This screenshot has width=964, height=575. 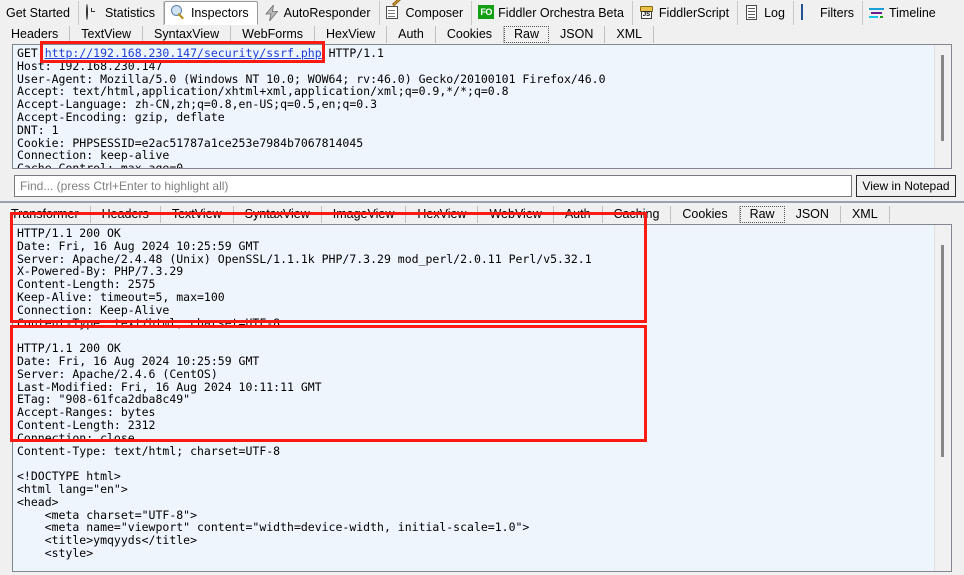 What do you see at coordinates (774, 12) in the screenshot?
I see `tab-log-label: Log` at bounding box center [774, 12].